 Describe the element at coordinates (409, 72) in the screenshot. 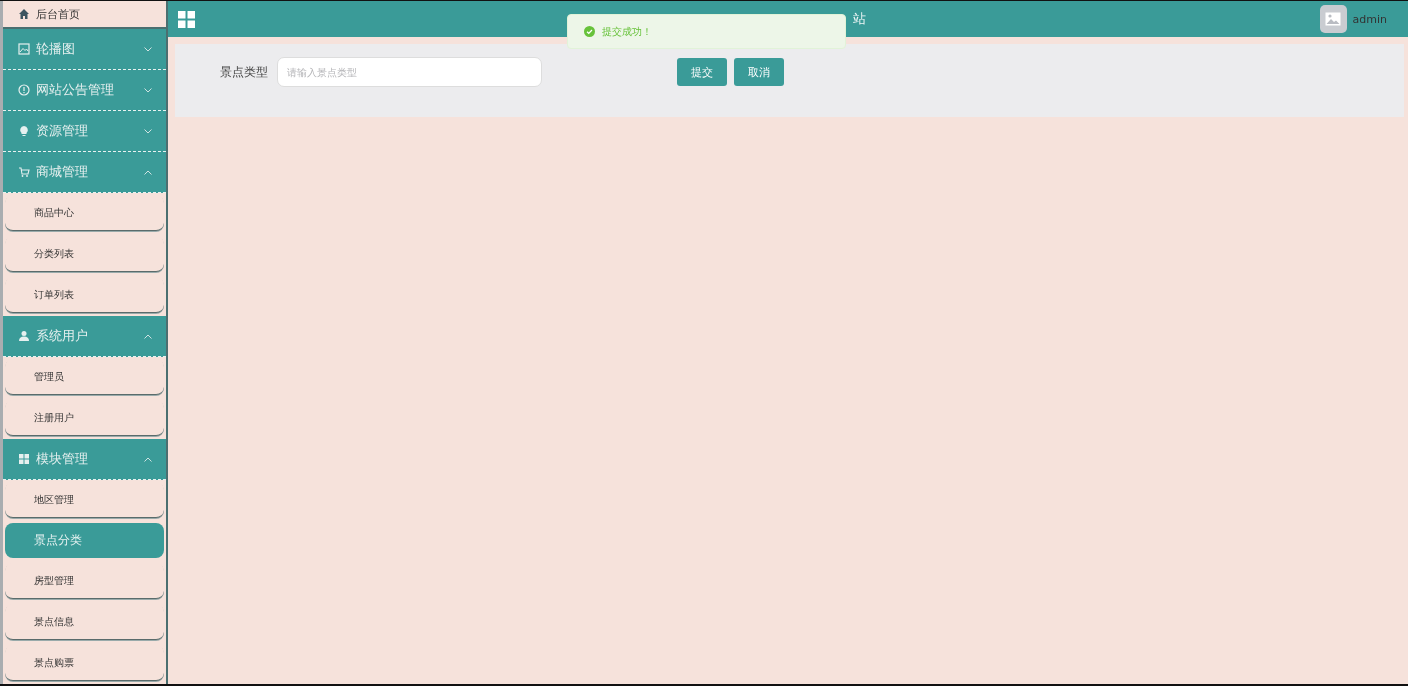

I see `input-field: 请输入景点类型` at that location.